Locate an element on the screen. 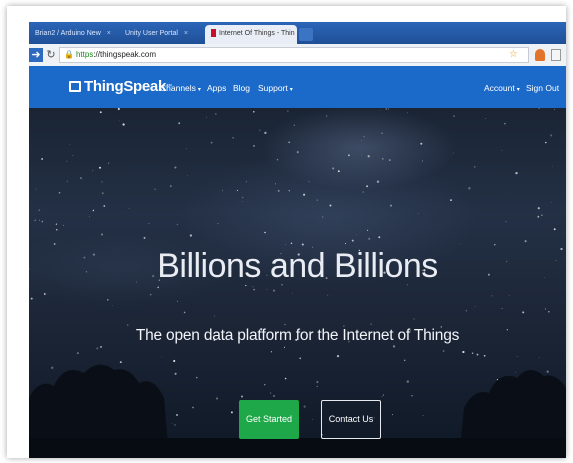 Image resolution: width=573 pixels, height=463 pixels. reload-icon: ↻ is located at coordinates (51, 55).